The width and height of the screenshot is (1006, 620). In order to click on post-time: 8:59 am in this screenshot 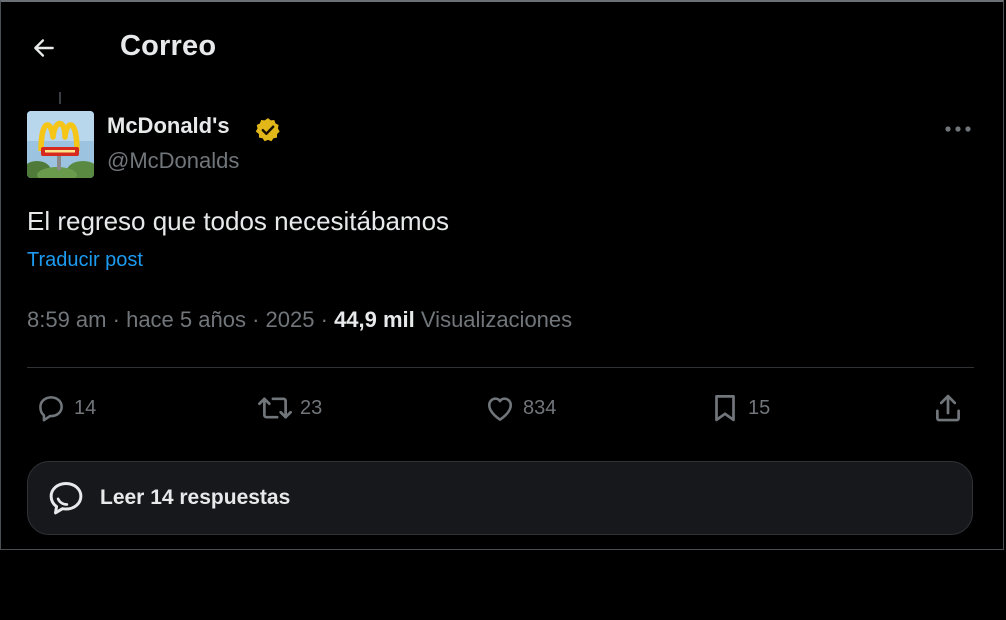, I will do `click(67, 319)`.